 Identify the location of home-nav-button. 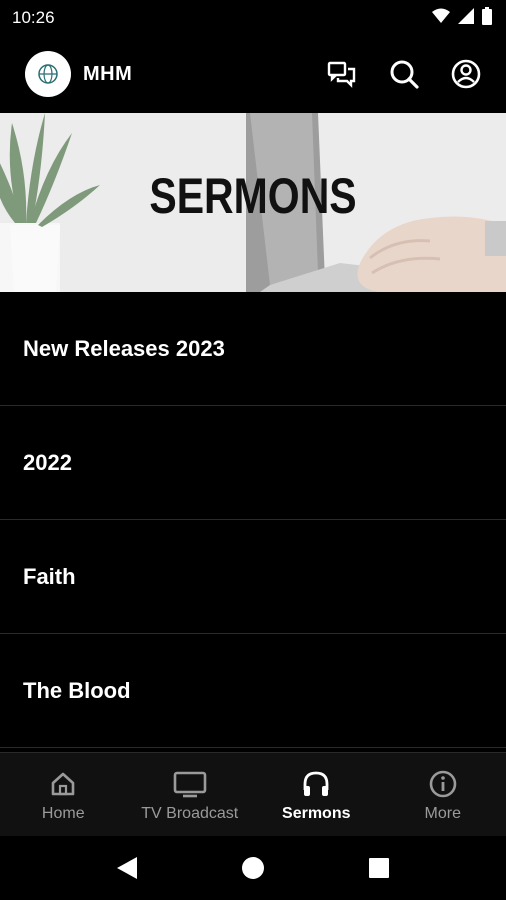
(253, 868).